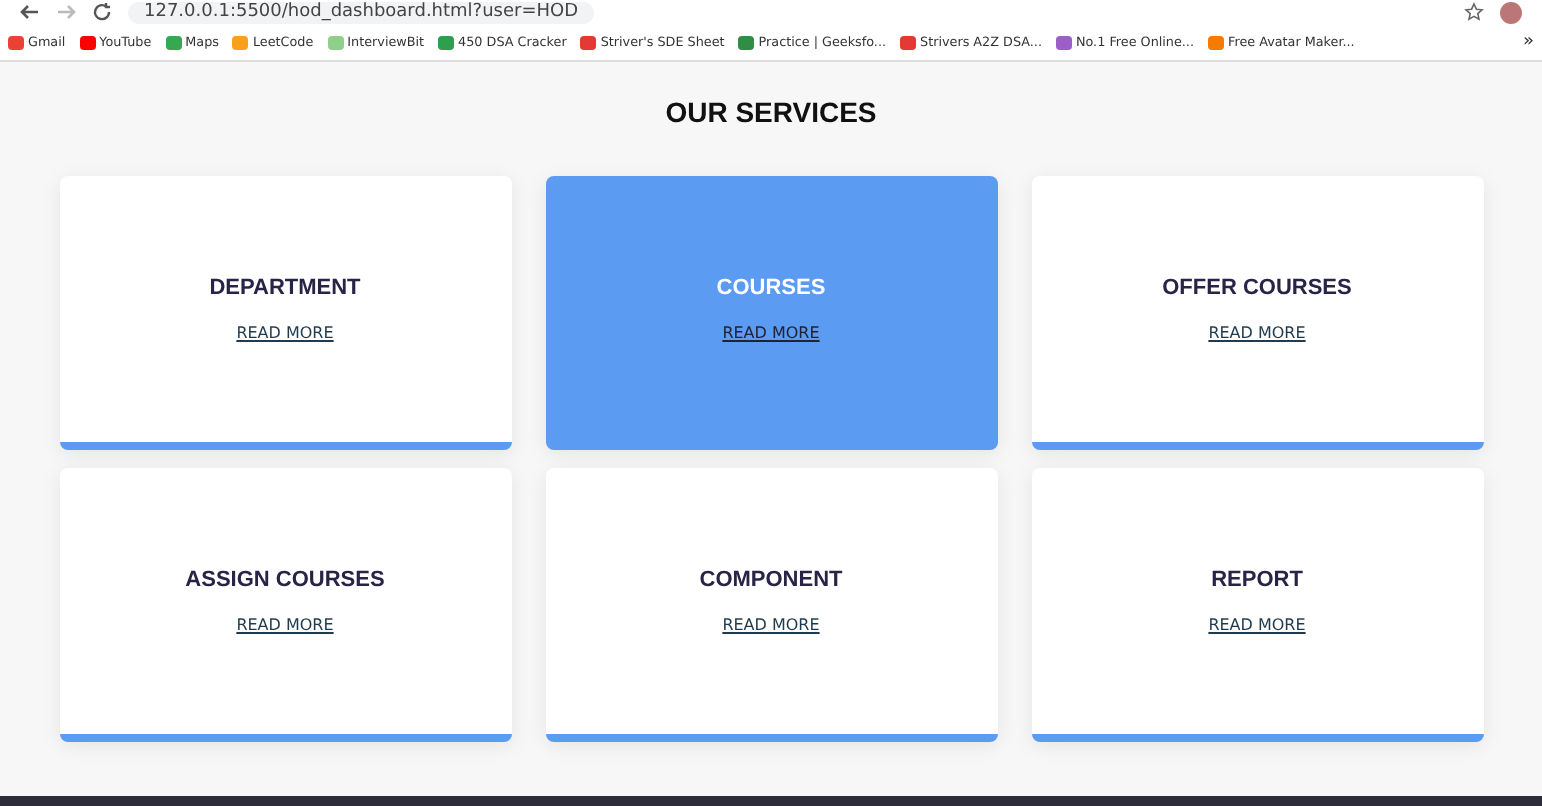  I want to click on section-heading: OUR SERVICES, so click(771, 112).